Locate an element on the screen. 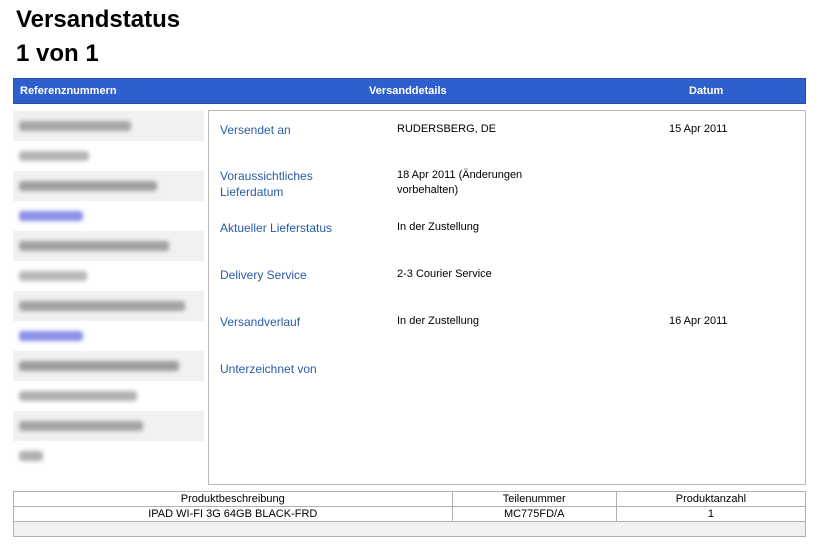 This screenshot has height=551, width=827. detail-label: Versendet an is located at coordinates (255, 130).